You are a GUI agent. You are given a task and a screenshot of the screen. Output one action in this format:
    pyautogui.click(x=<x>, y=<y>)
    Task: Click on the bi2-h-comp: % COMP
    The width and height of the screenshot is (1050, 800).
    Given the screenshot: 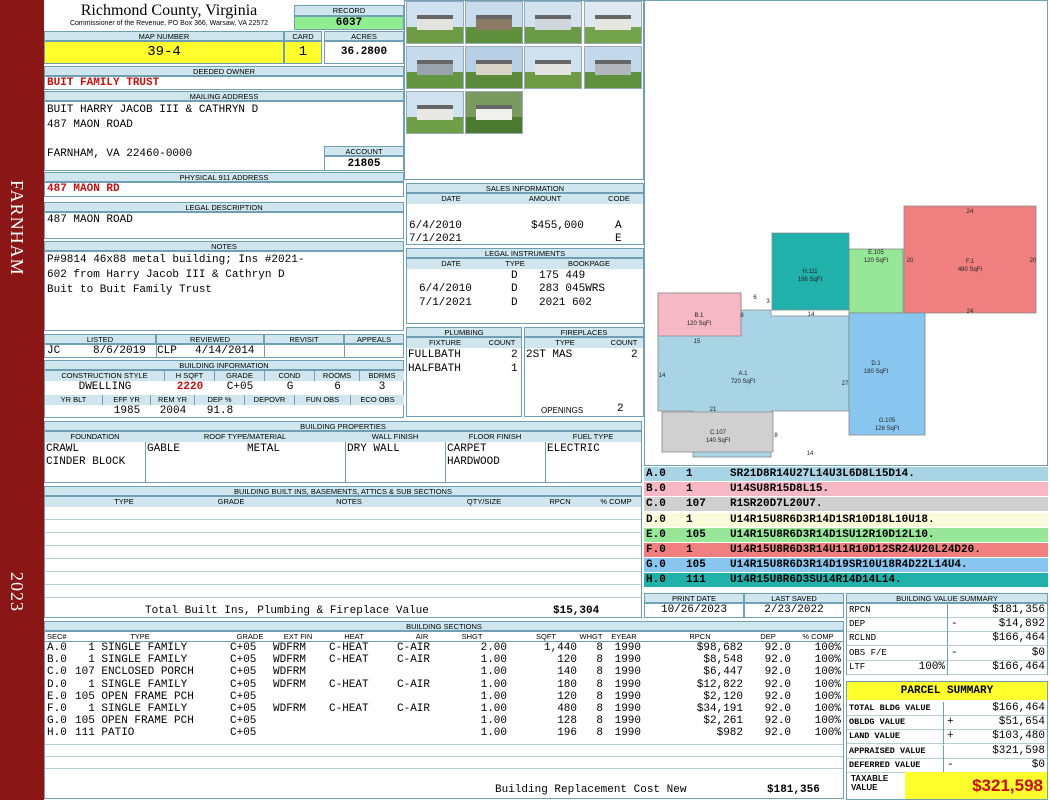 What is the action you would take?
    pyautogui.click(x=616, y=502)
    